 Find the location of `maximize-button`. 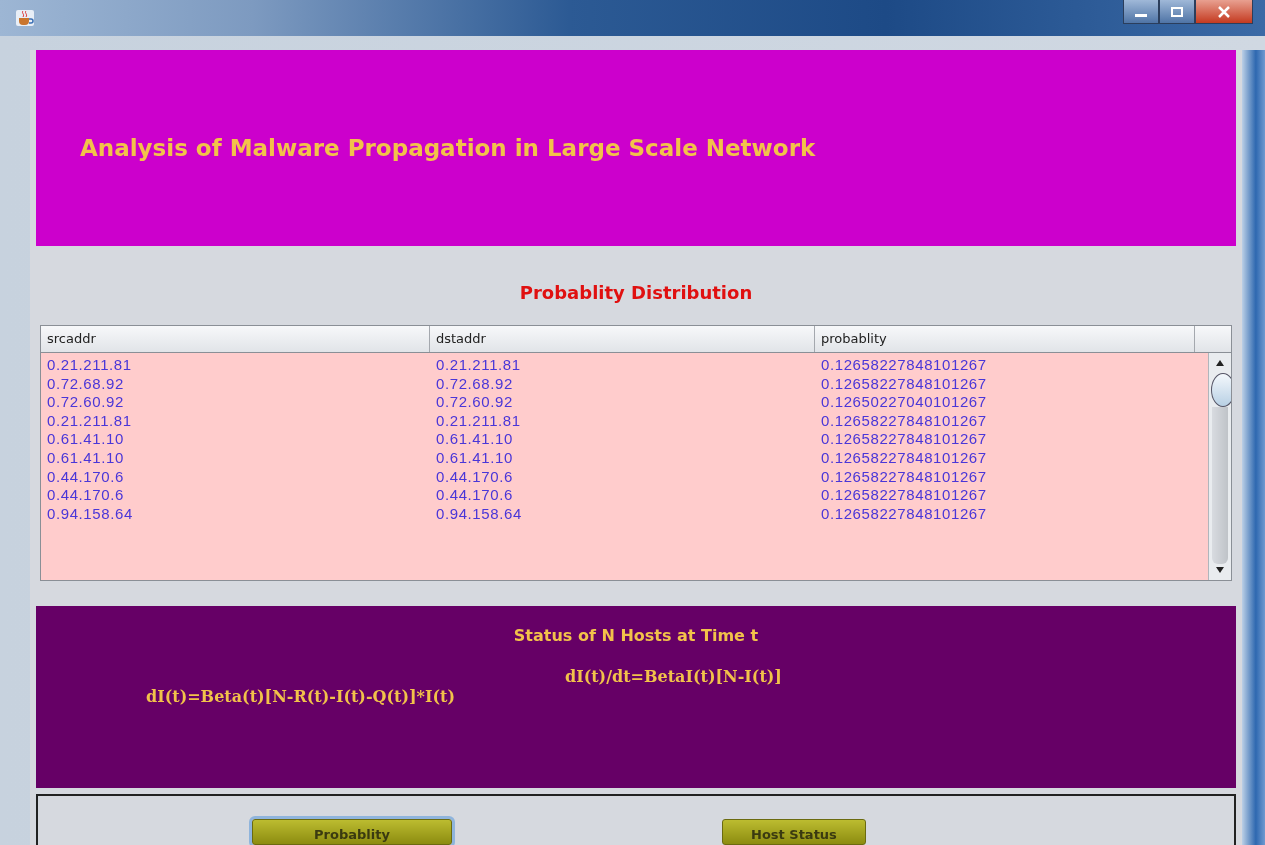

maximize-button is located at coordinates (1177, 12).